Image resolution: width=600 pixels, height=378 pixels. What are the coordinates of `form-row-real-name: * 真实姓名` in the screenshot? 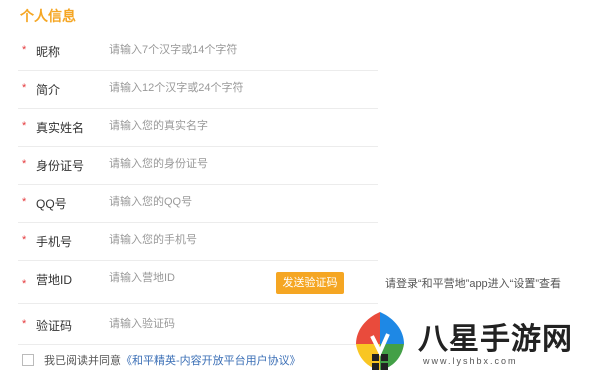 It's located at (198, 127).